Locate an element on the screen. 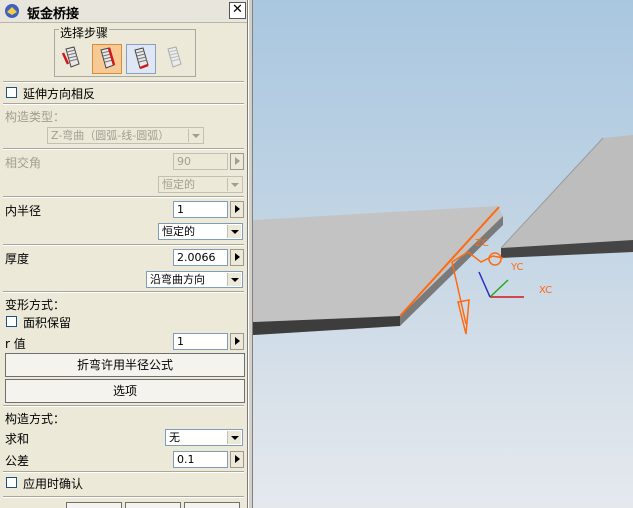  sum-label: 求和 is located at coordinates (17, 439).